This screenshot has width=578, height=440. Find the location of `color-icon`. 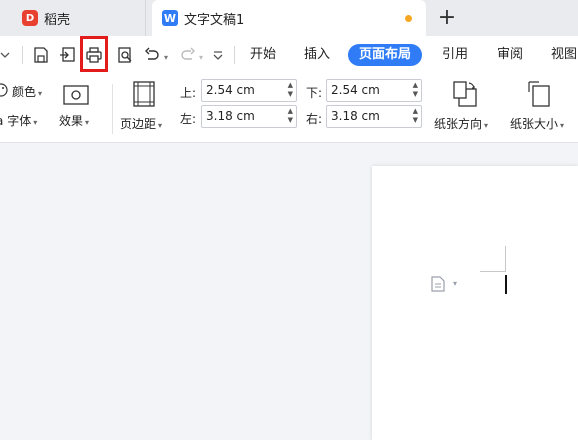

color-icon is located at coordinates (4, 91).